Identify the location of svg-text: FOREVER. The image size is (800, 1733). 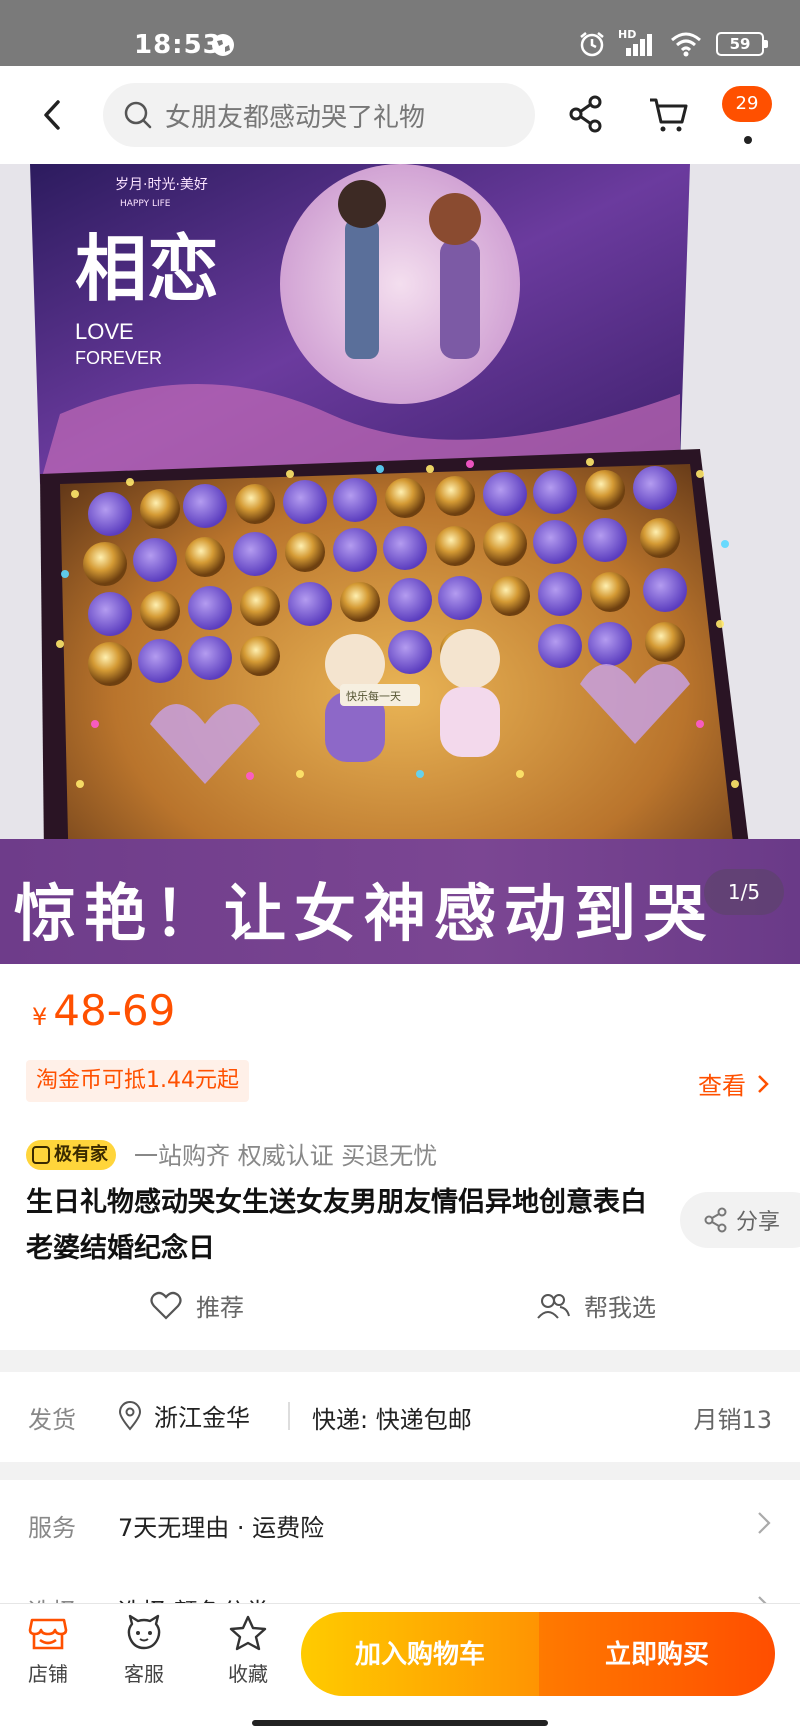
(118, 358).